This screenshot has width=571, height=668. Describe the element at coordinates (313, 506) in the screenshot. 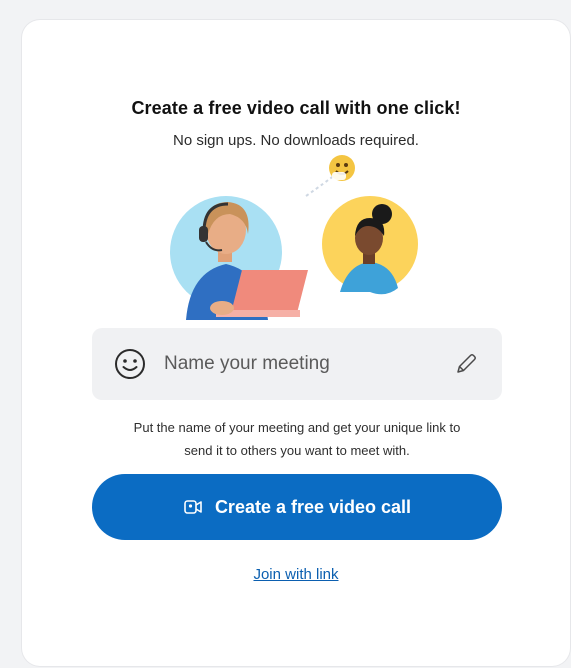

I see `create-call-label: Create a free video call` at that location.